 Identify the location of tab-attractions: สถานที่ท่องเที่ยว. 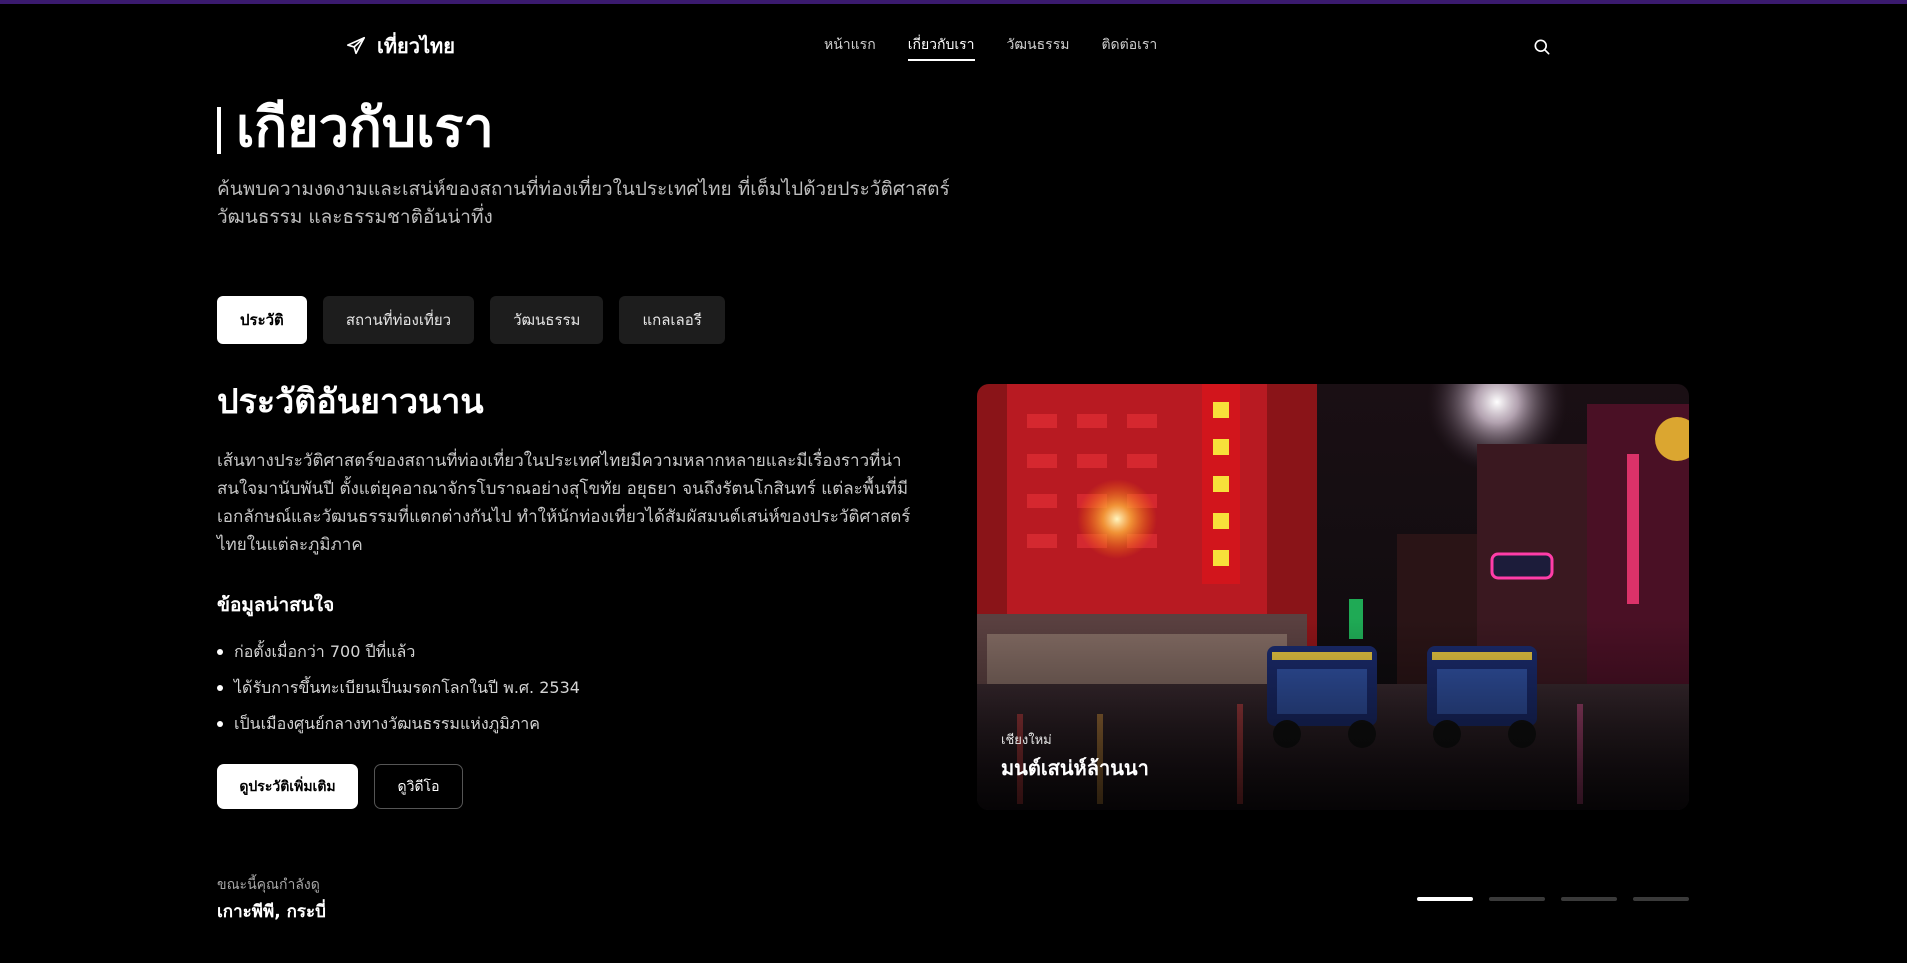
(398, 320).